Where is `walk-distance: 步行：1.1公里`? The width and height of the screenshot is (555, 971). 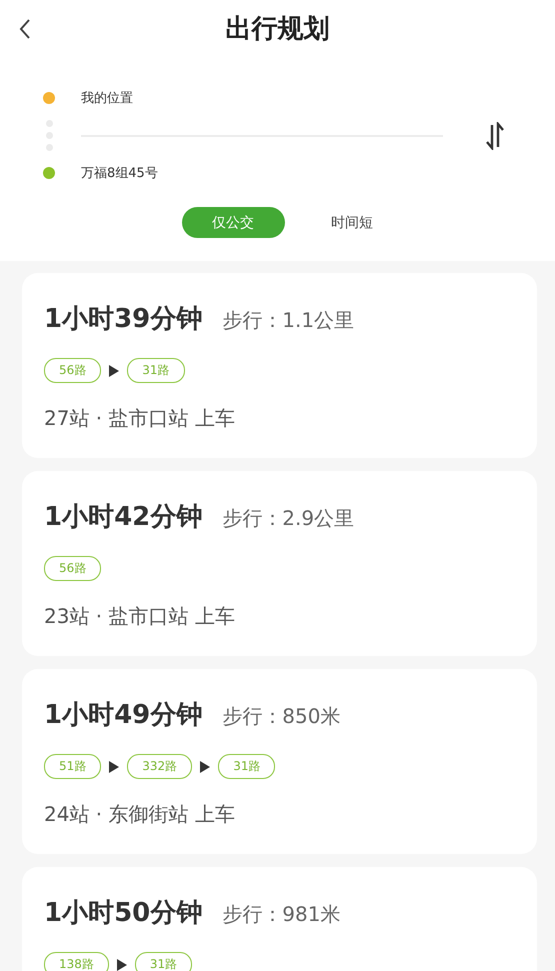
walk-distance: 步行：1.1公里 is located at coordinates (288, 320).